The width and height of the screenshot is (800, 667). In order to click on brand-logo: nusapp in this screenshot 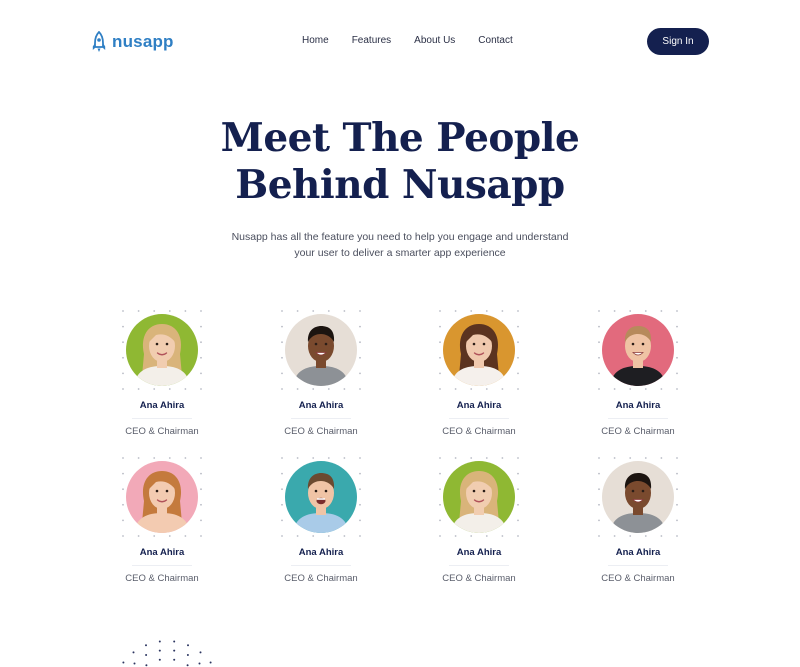, I will do `click(133, 42)`.